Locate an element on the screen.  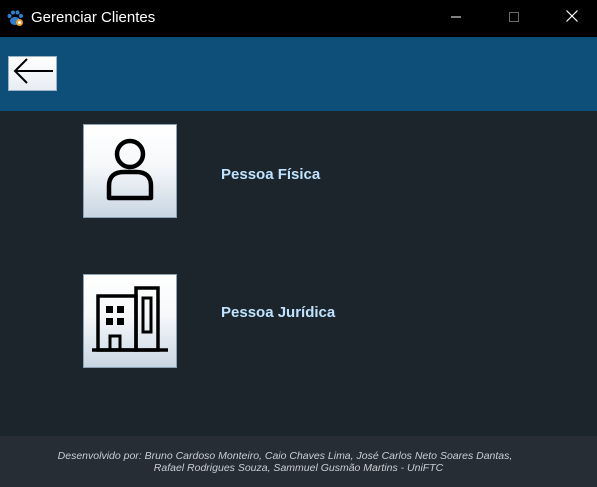
pessoa-juridica-button is located at coordinates (130, 321).